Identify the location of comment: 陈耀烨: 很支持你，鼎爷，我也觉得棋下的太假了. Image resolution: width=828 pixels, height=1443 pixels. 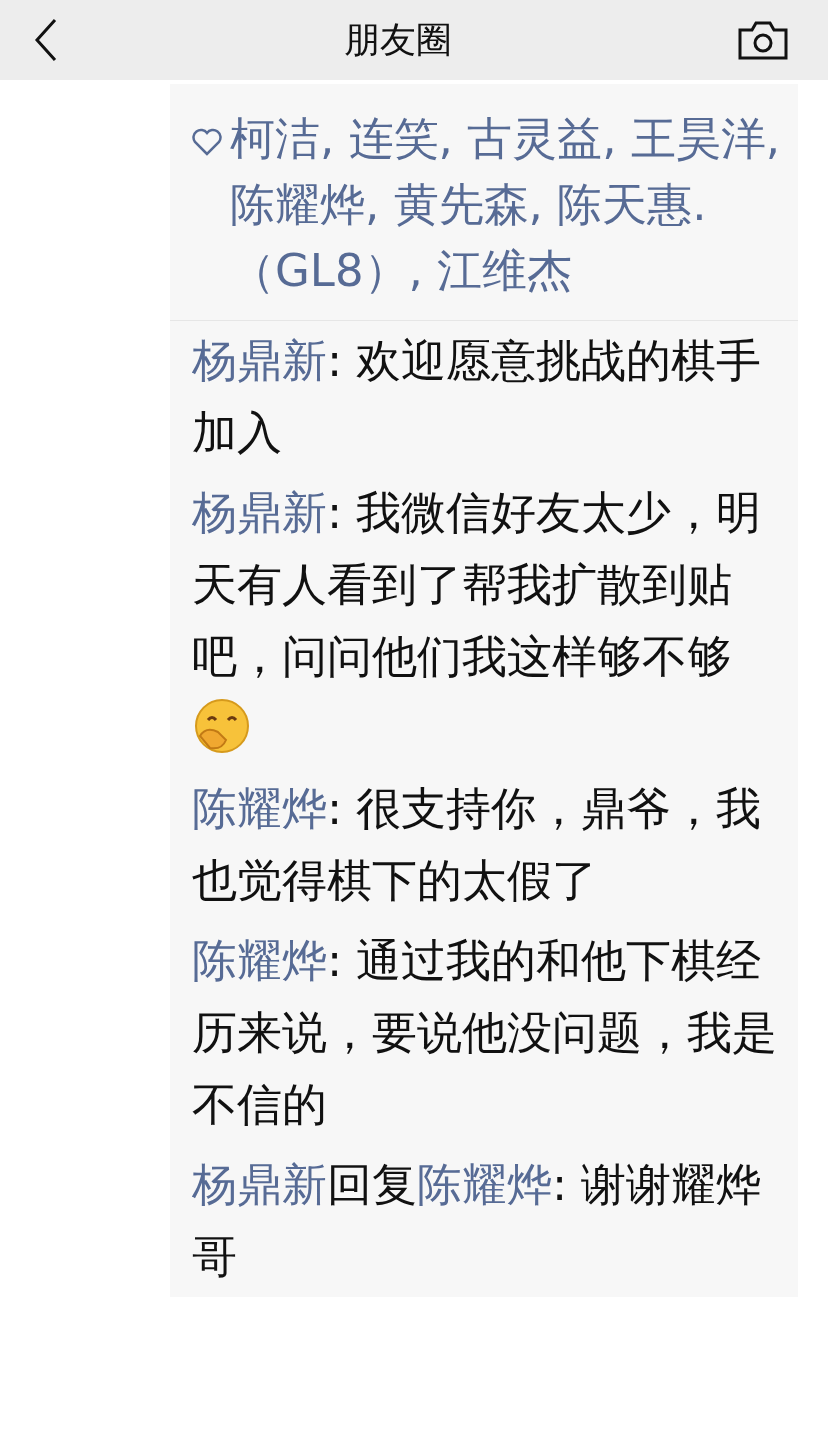
(477, 845).